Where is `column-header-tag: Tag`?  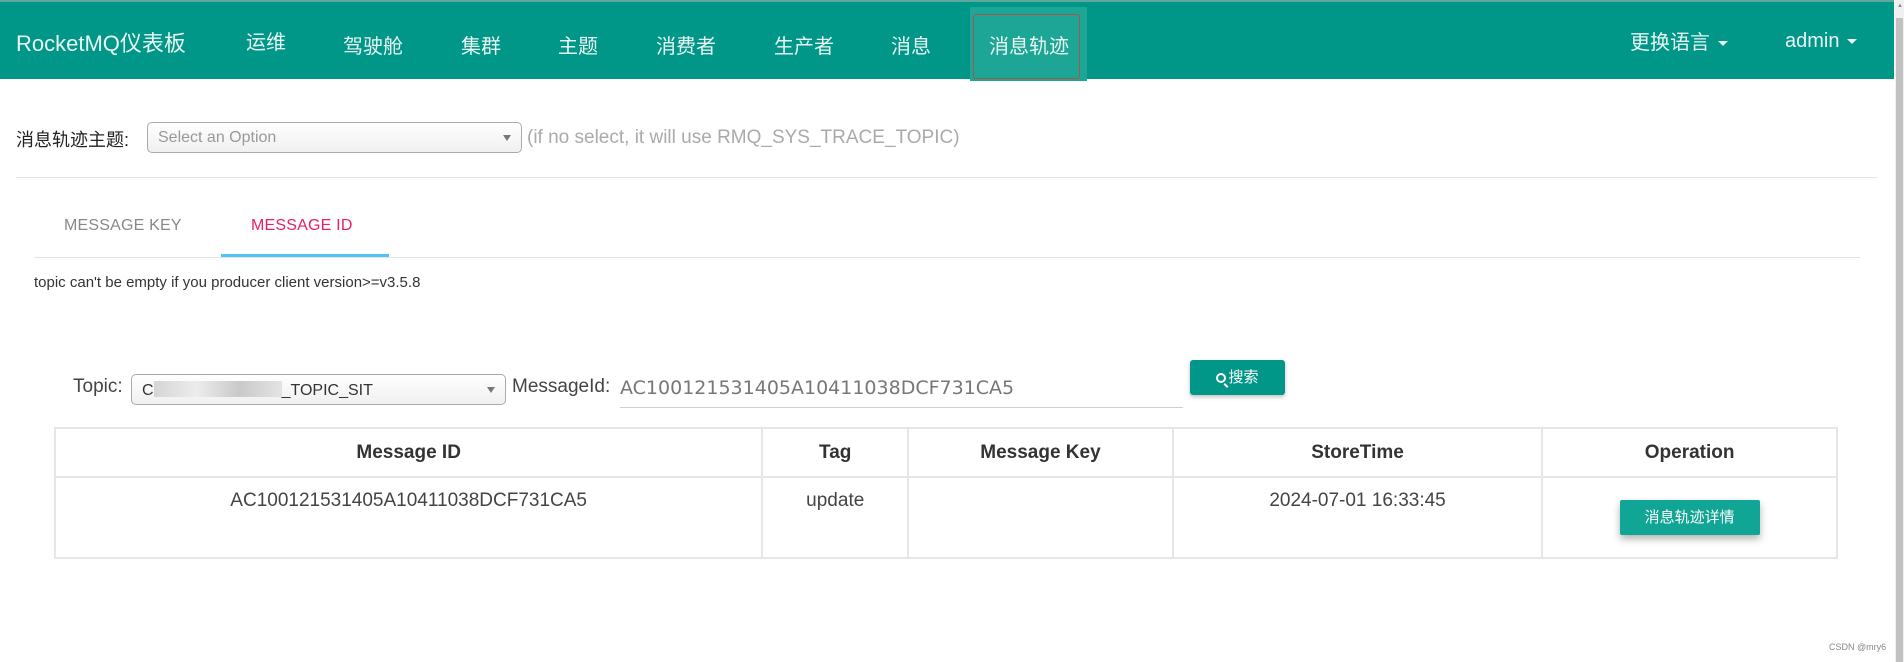
column-header-tag: Tag is located at coordinates (835, 452).